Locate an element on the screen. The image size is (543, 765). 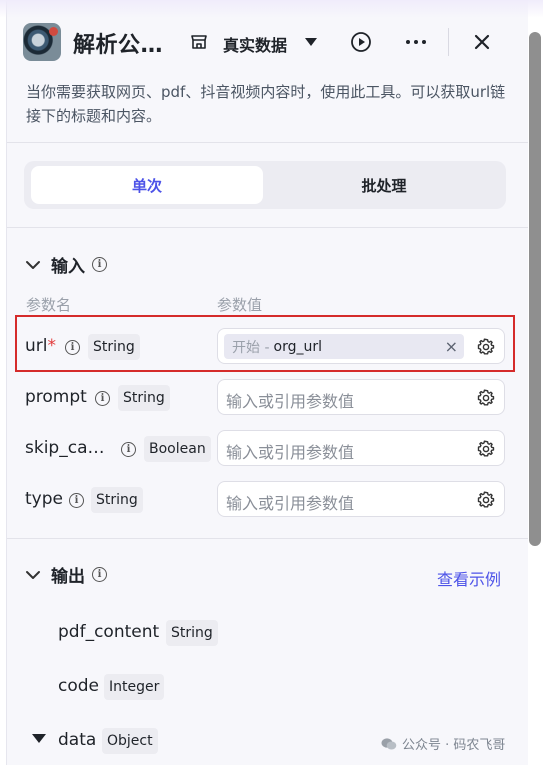
more-icon is located at coordinates (416, 42).